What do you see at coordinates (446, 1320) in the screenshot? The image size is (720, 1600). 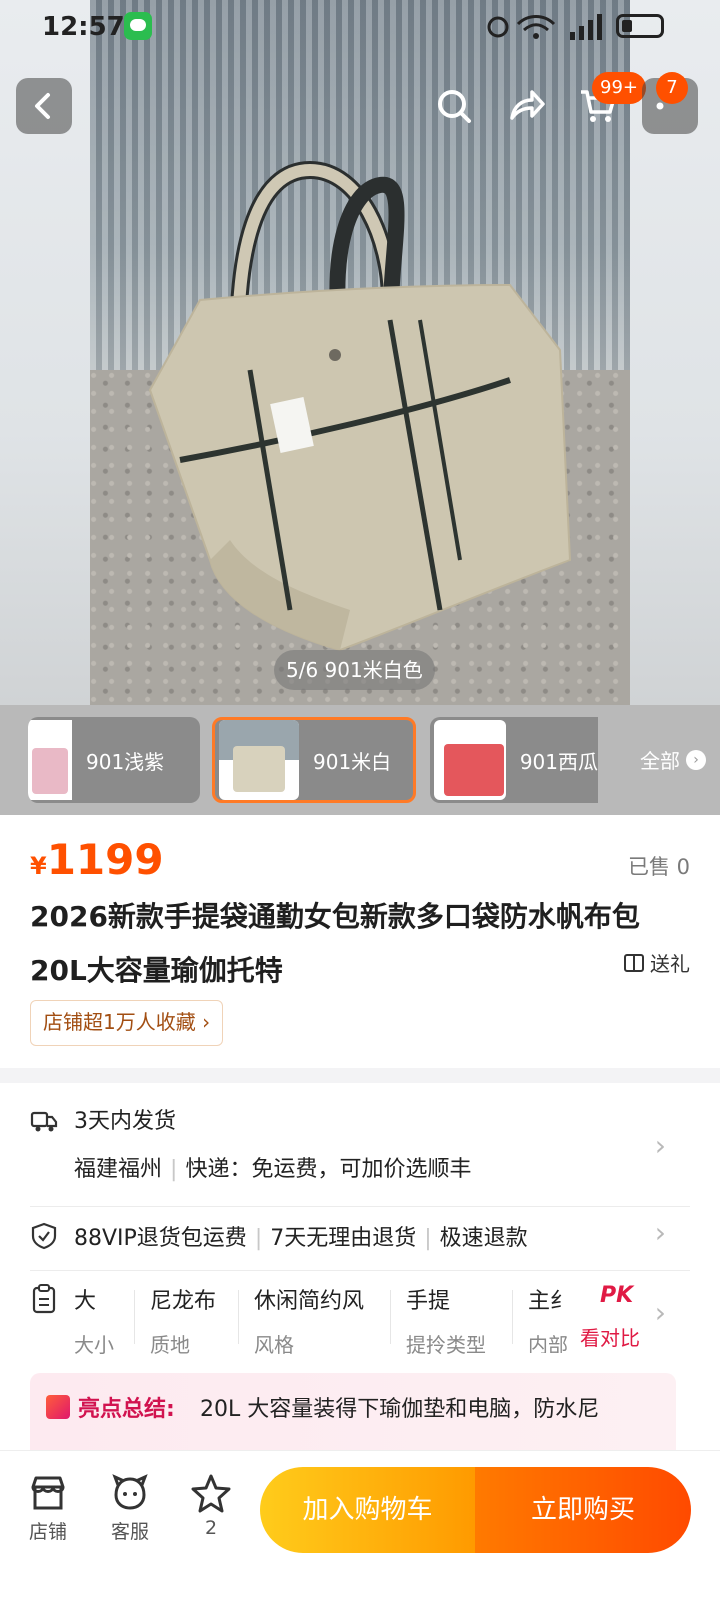 I see `attribute-handle: 手提 提拎类型` at bounding box center [446, 1320].